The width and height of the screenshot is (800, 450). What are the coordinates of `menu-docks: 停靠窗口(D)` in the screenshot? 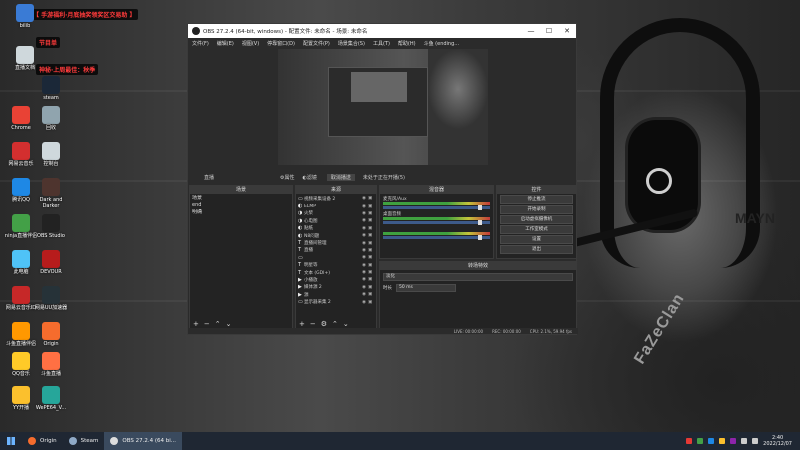 It's located at (281, 43).